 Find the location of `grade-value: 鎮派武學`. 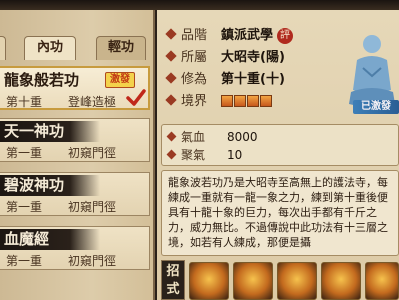

grade-value: 鎮派武學 is located at coordinates (247, 35).